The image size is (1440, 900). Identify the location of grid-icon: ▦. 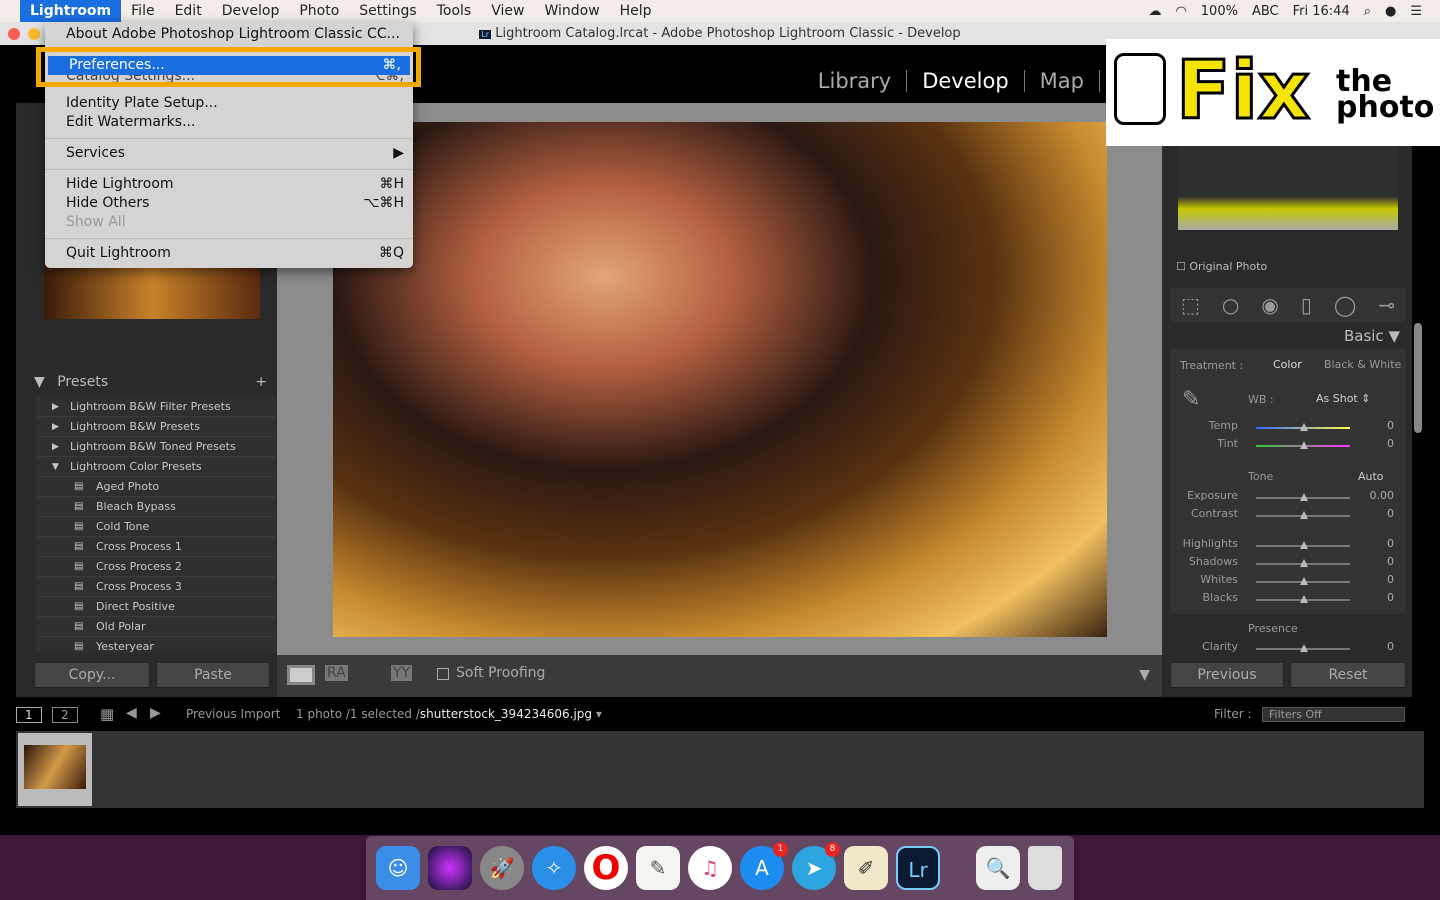
(107, 714).